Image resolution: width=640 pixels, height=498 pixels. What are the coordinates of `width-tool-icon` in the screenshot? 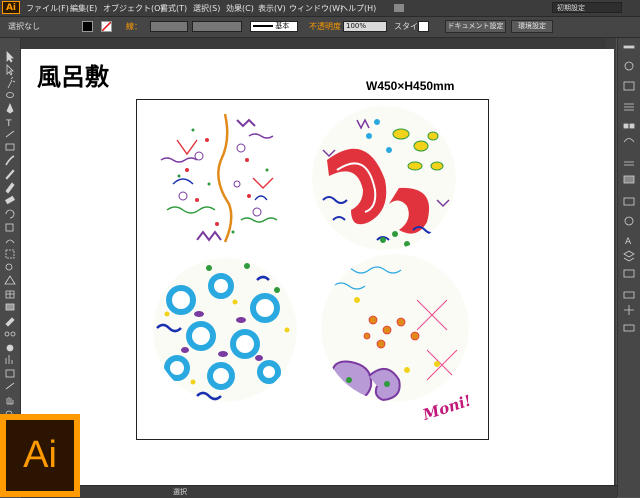 It's located at (10, 241).